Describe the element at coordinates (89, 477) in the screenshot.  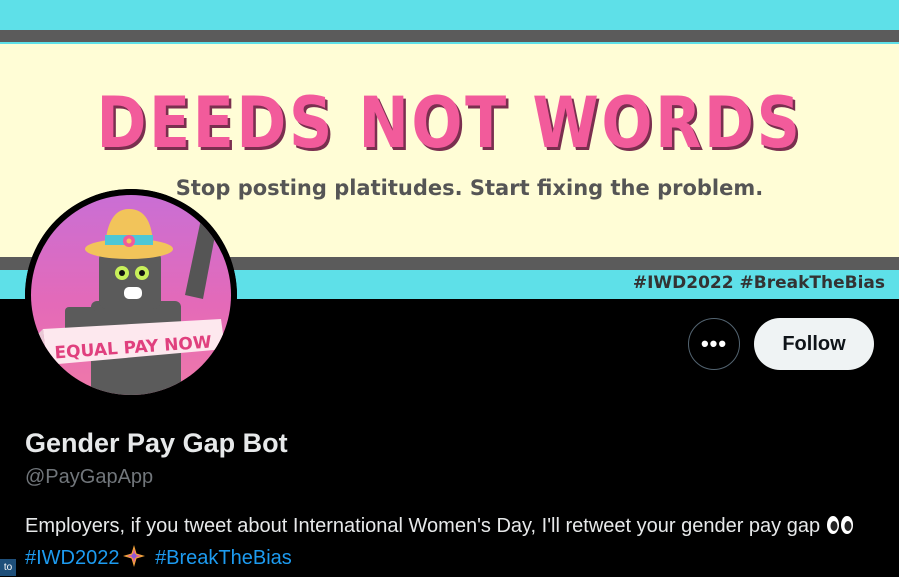
I see `user-handle: @PayGapApp` at that location.